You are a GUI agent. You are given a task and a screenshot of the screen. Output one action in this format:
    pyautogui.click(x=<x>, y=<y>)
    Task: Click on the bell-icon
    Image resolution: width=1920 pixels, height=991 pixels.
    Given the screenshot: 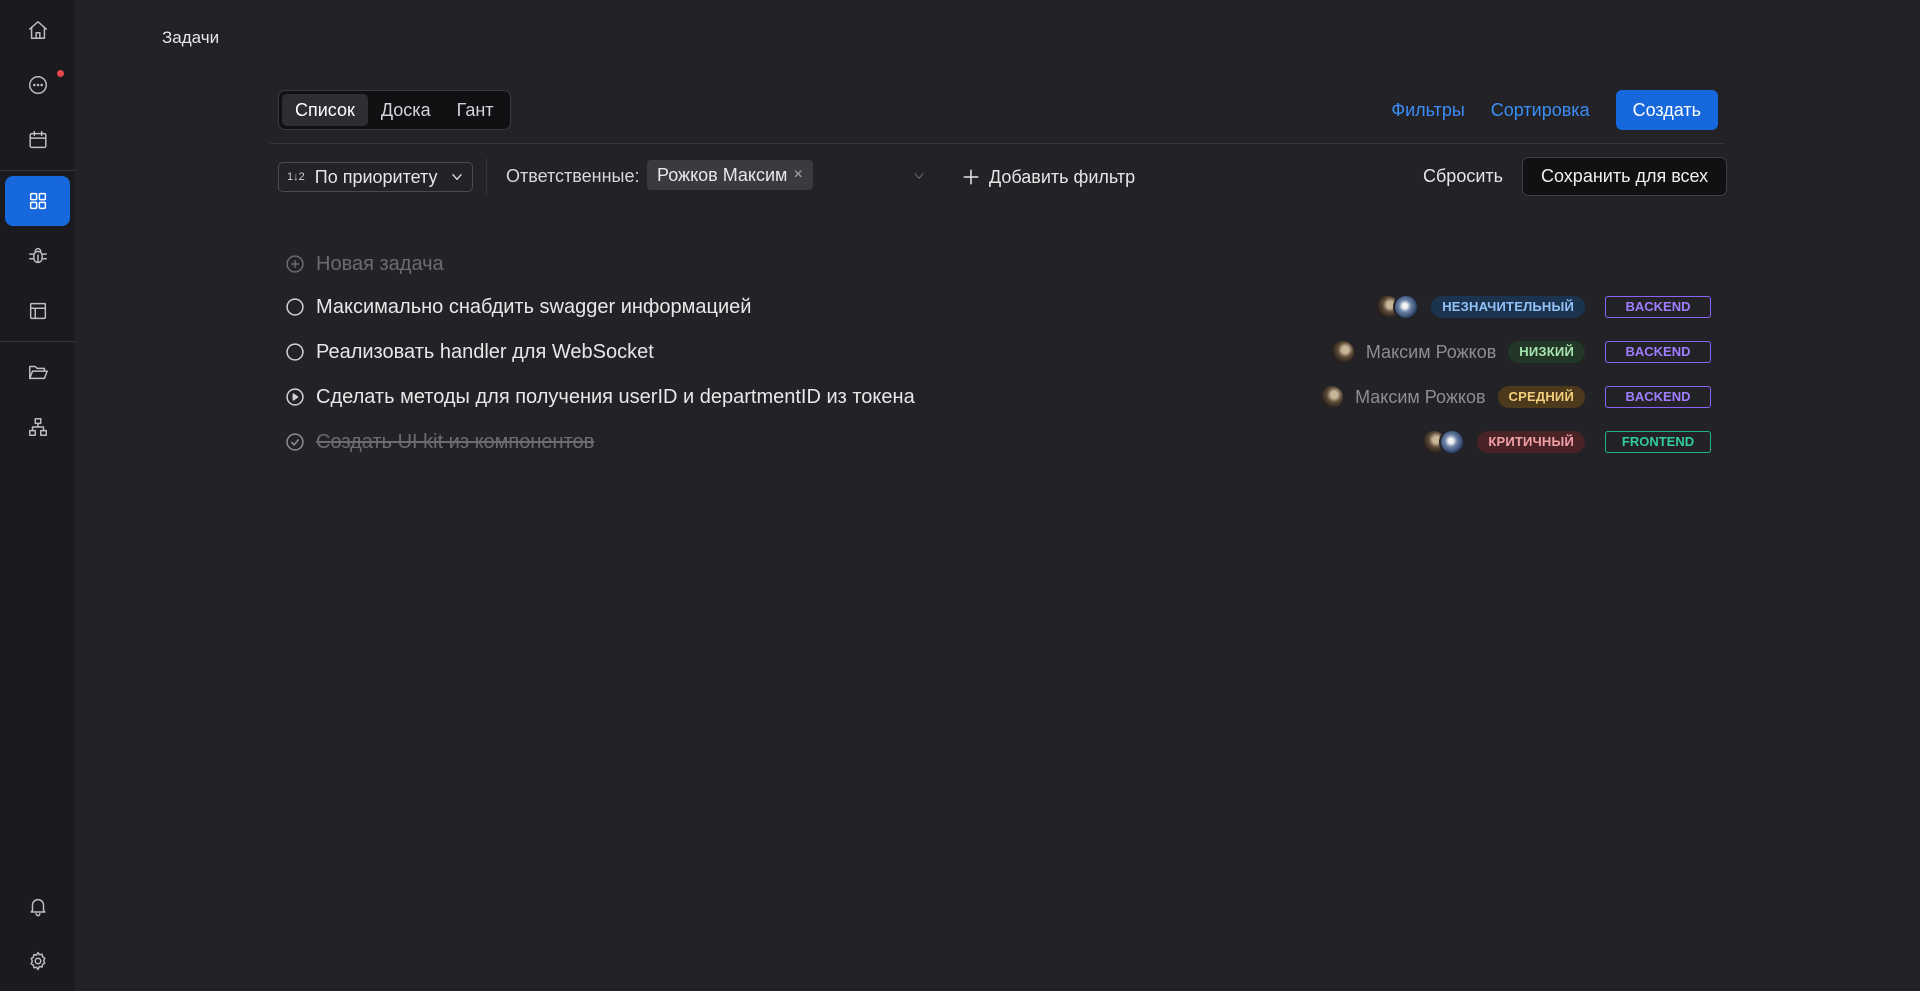 What is the action you would take?
    pyautogui.click(x=37, y=907)
    